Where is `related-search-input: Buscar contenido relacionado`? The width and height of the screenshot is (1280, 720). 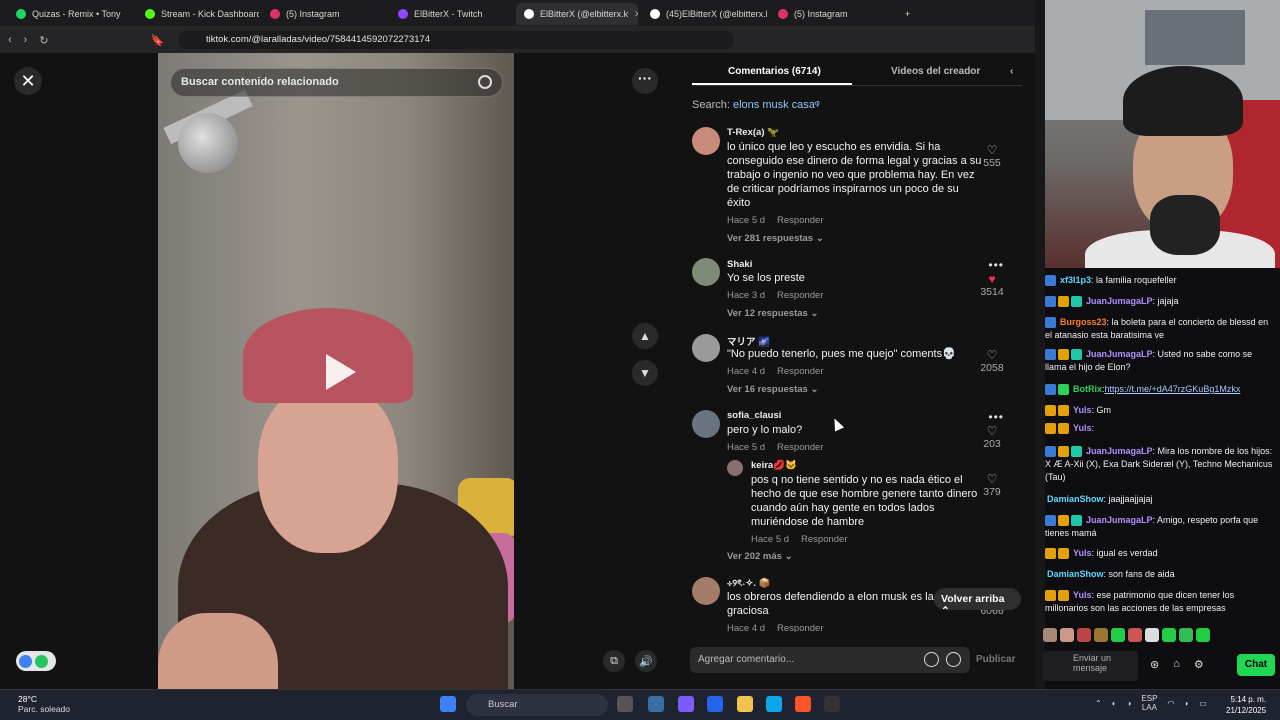 related-search-input: Buscar contenido relacionado is located at coordinates (336, 82).